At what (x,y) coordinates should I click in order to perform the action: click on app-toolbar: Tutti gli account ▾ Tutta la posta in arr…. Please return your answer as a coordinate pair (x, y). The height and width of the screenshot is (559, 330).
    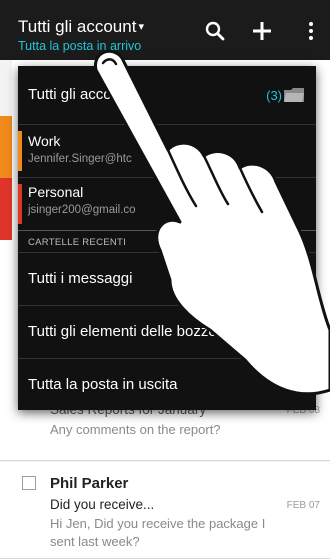
    Looking at the image, I should click on (165, 30).